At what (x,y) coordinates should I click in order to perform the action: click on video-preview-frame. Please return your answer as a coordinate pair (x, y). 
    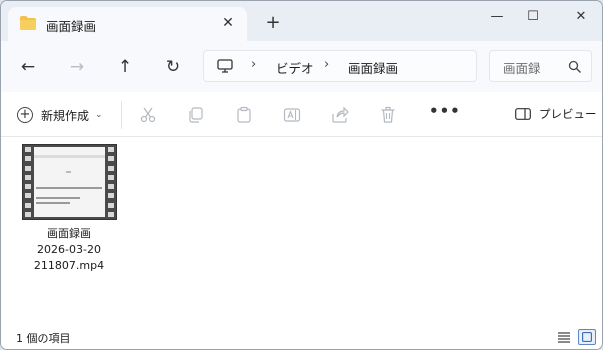
    Looking at the image, I should click on (69, 182).